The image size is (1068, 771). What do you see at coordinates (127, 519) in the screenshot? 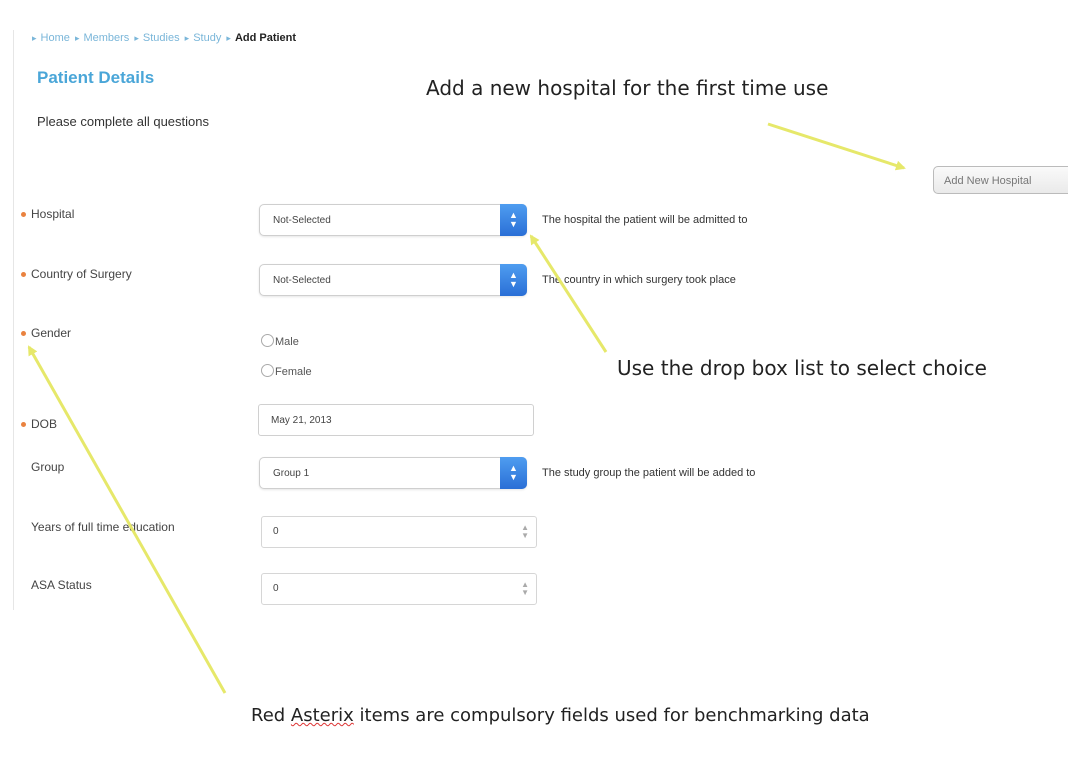
I see `arrow-to-required-icon` at bounding box center [127, 519].